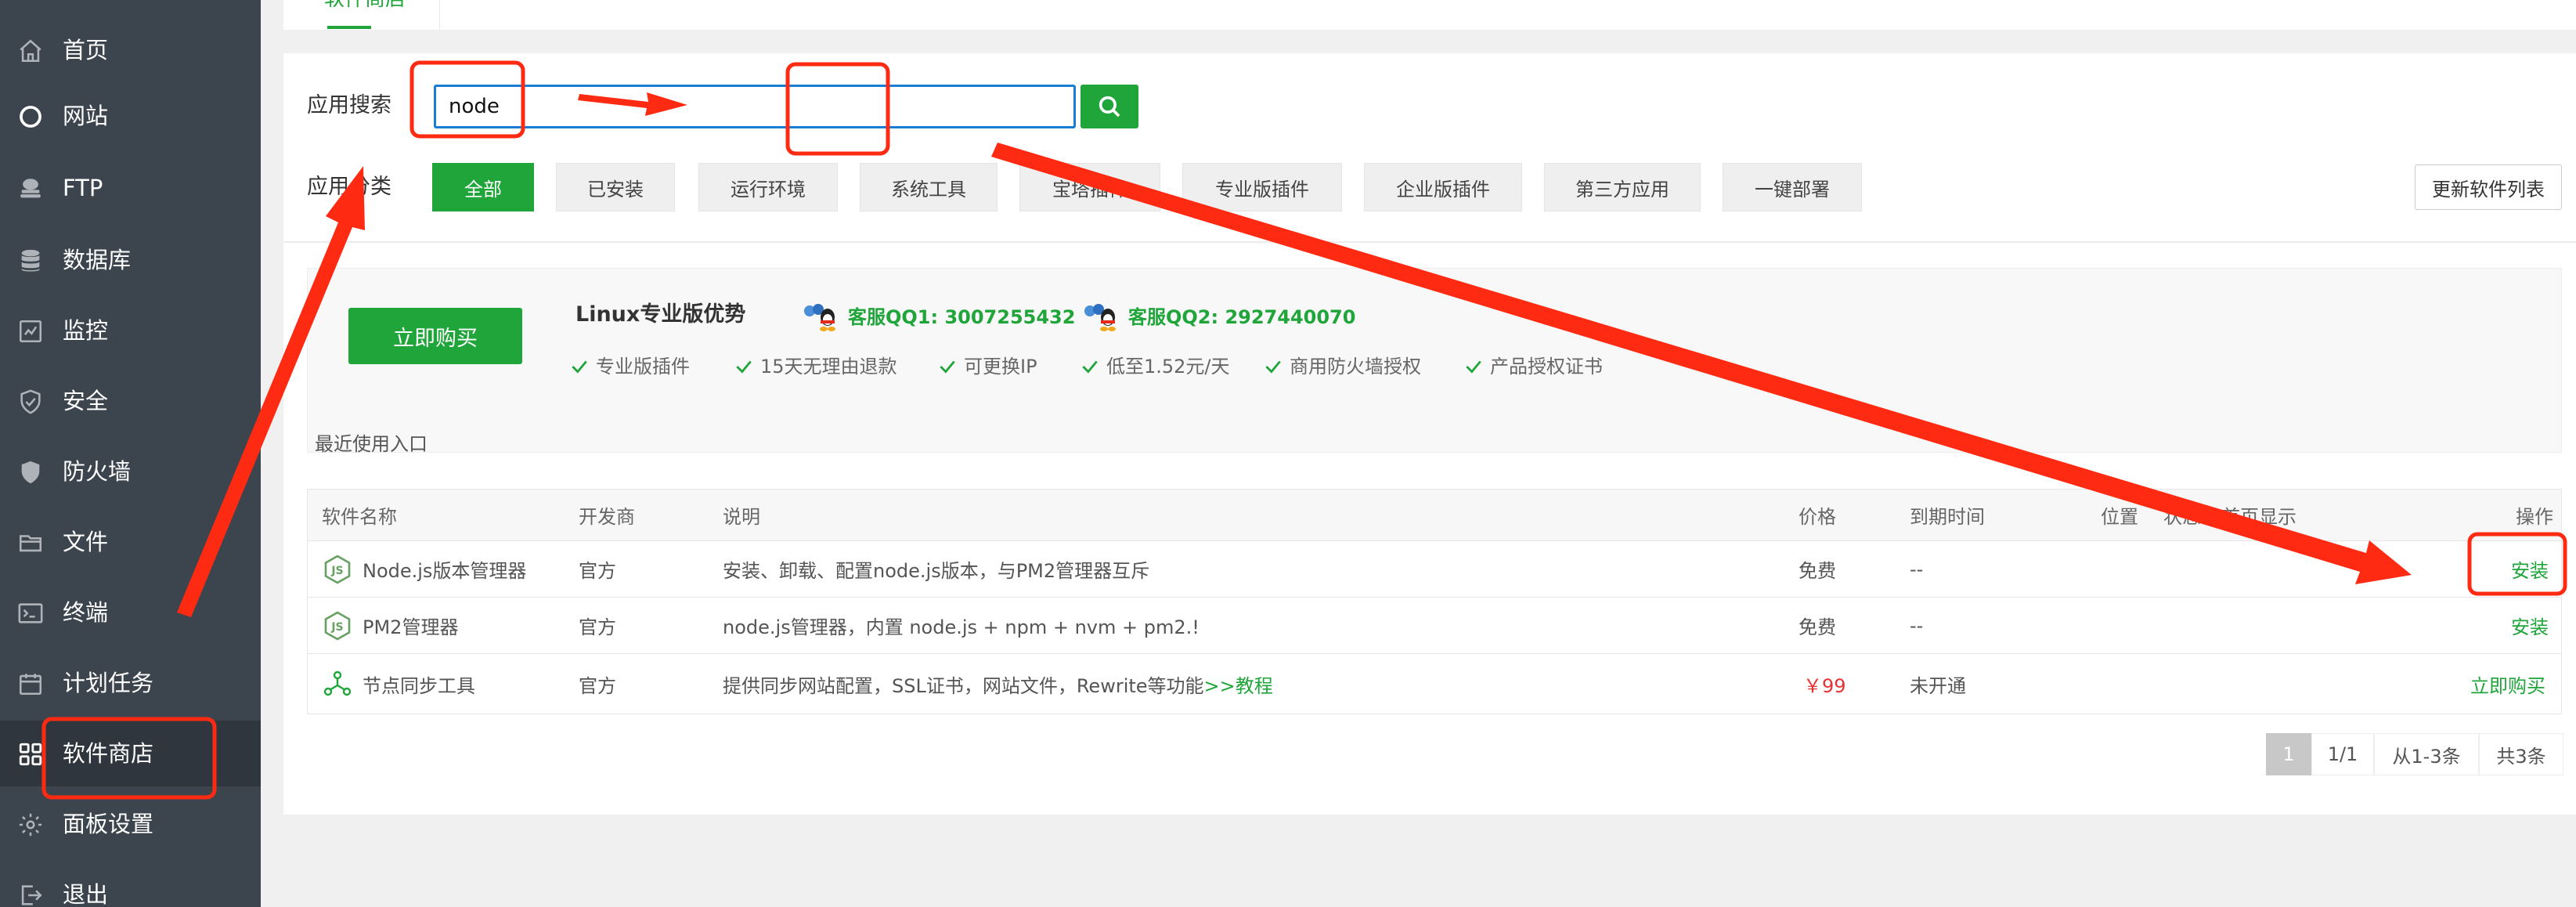  What do you see at coordinates (349, 27) in the screenshot?
I see `tab-active-indicator` at bounding box center [349, 27].